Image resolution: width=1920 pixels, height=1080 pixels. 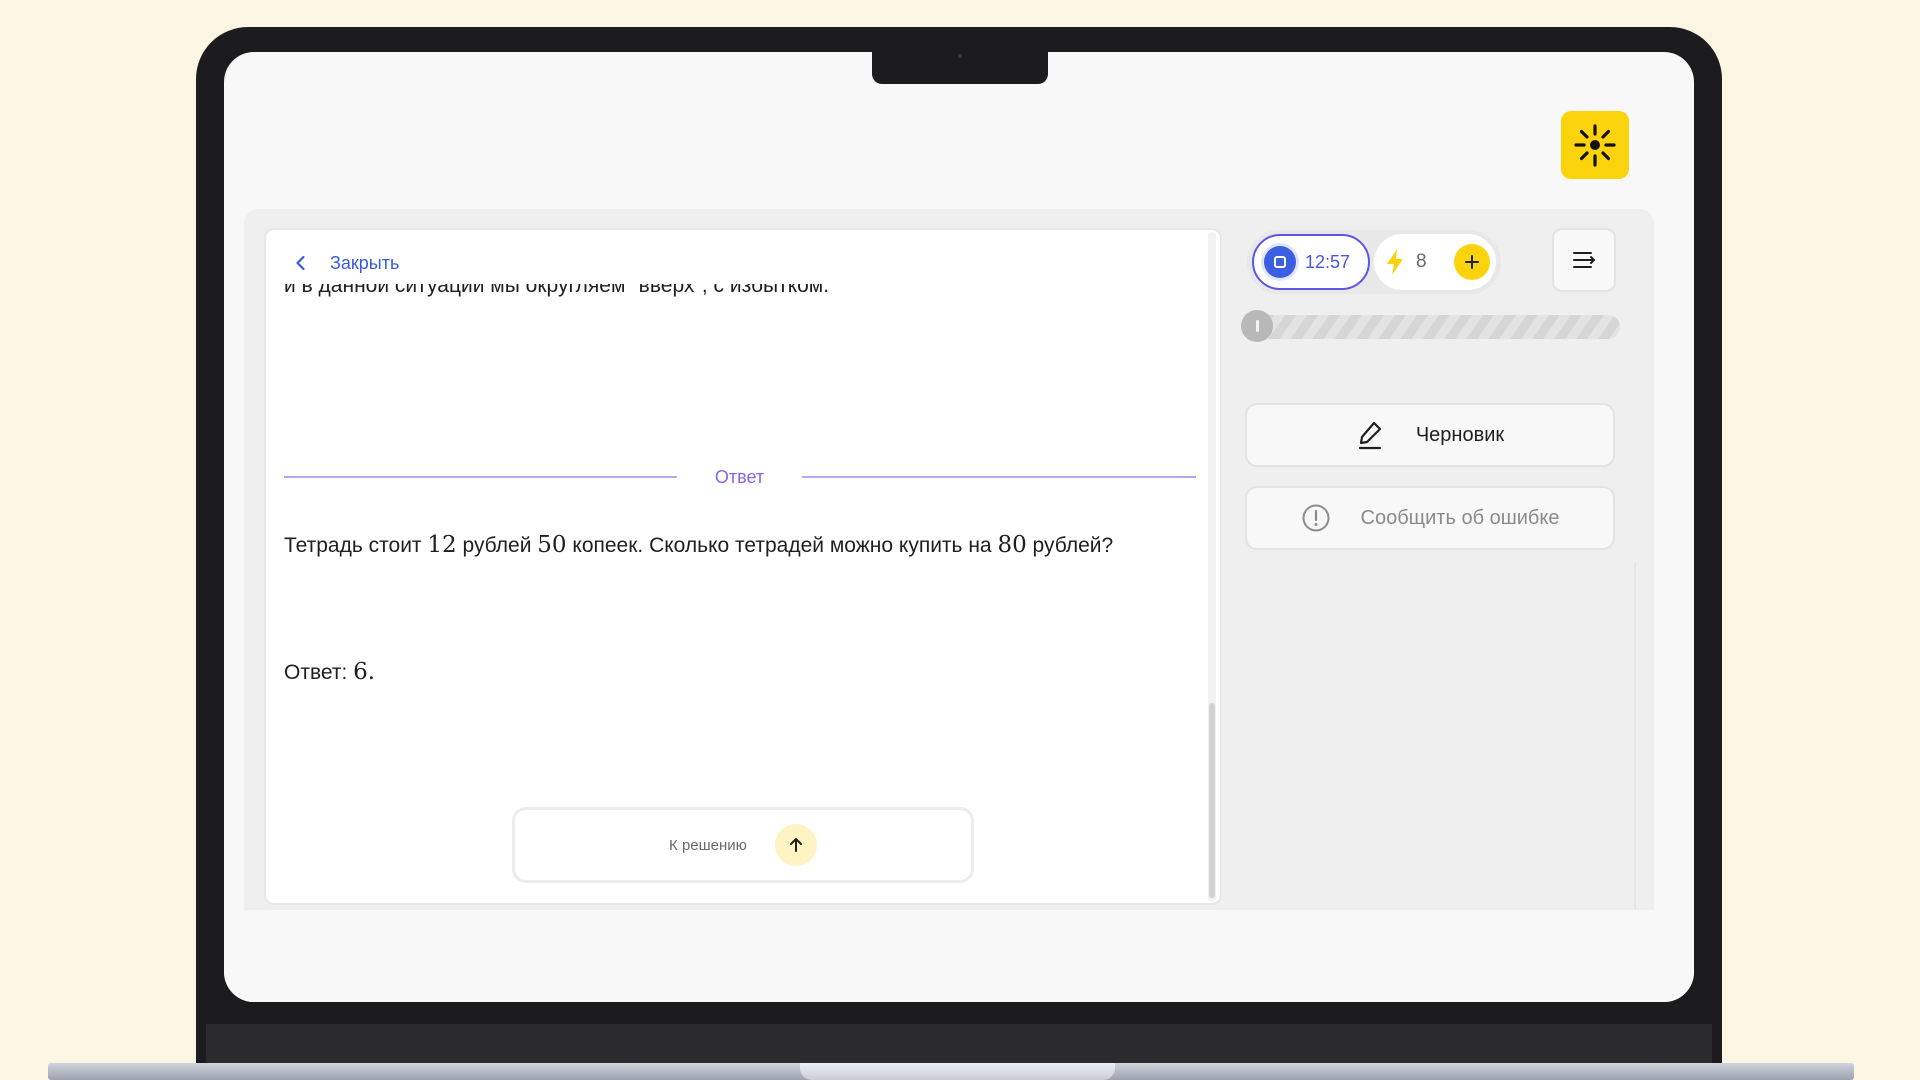 What do you see at coordinates (1435, 262) in the screenshot?
I see `energy-counter: 8` at bounding box center [1435, 262].